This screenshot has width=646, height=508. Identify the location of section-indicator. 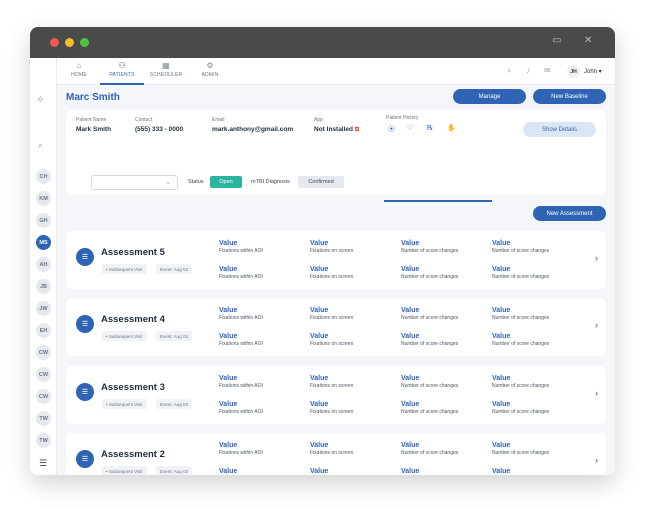
(438, 201).